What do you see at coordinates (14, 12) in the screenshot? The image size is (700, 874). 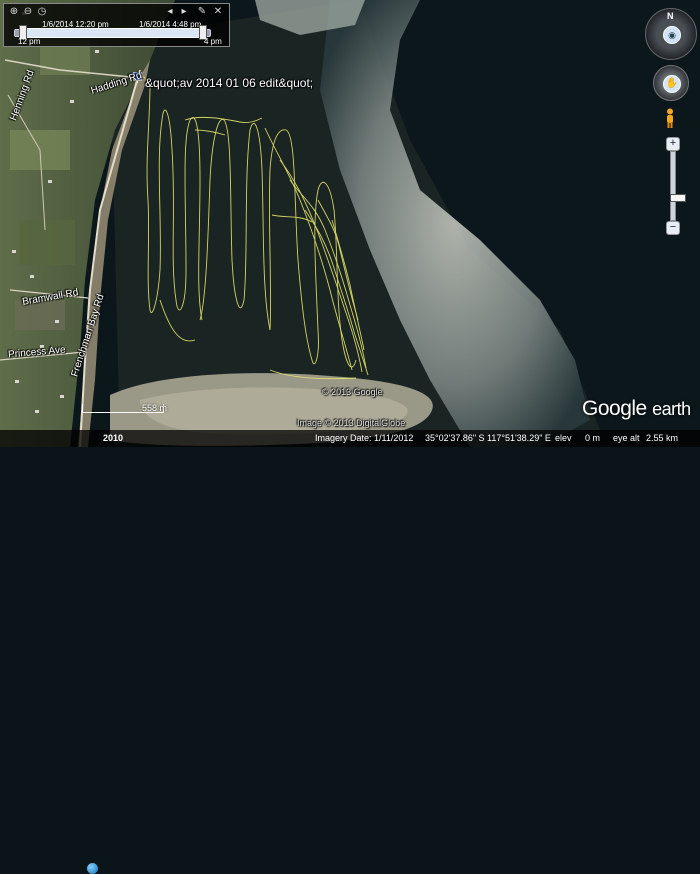 I see `zoom-in-icon: ⊕` at bounding box center [14, 12].